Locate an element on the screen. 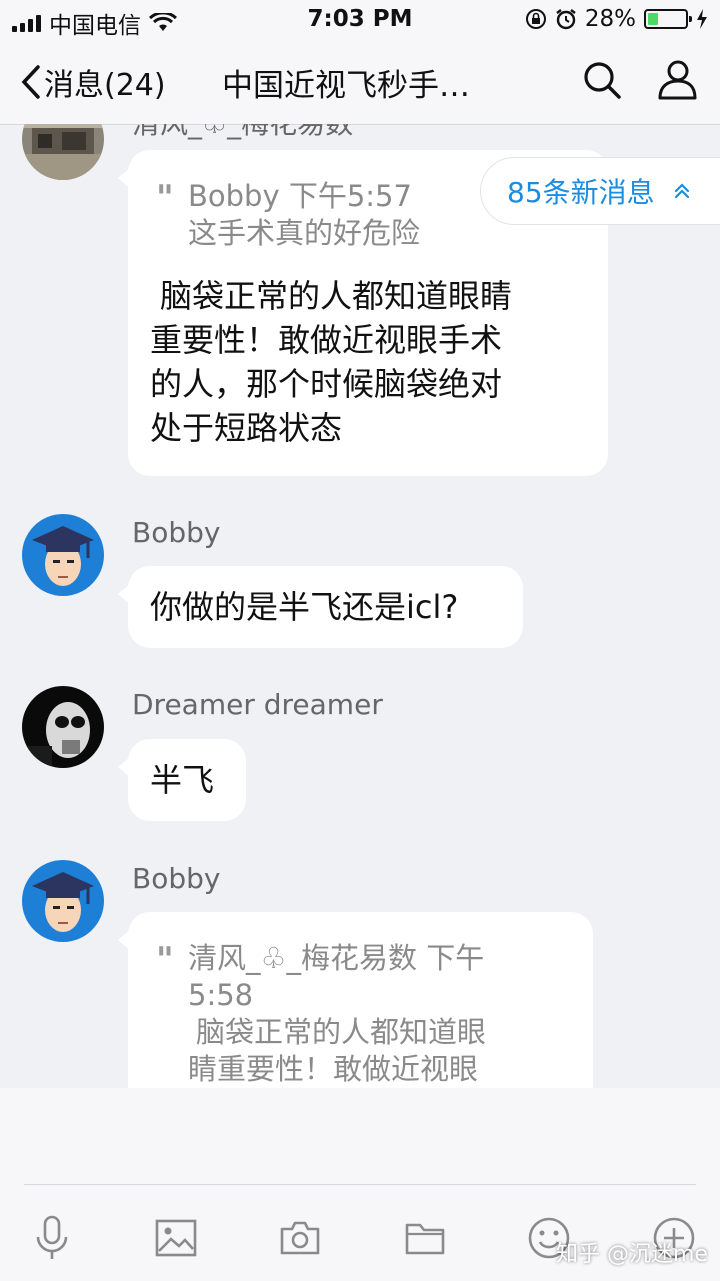  portrait-avatar-icon is located at coordinates (63, 727).